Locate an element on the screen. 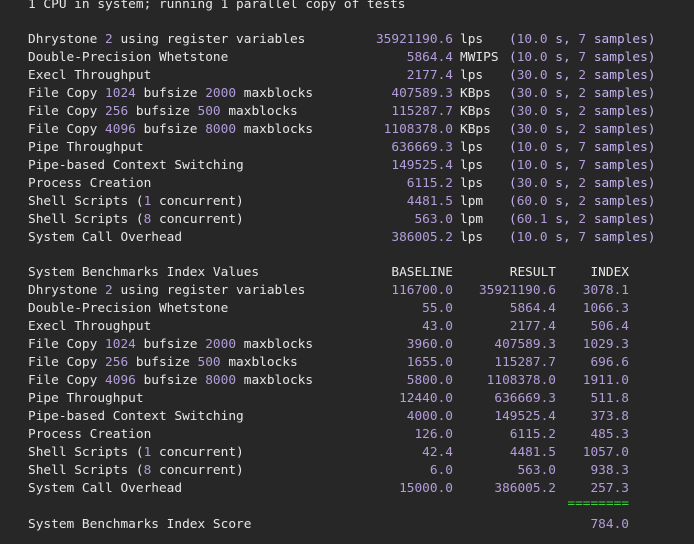  index-row: Process Creation 126.0 6115.2 485.3 is located at coordinates (347, 435).